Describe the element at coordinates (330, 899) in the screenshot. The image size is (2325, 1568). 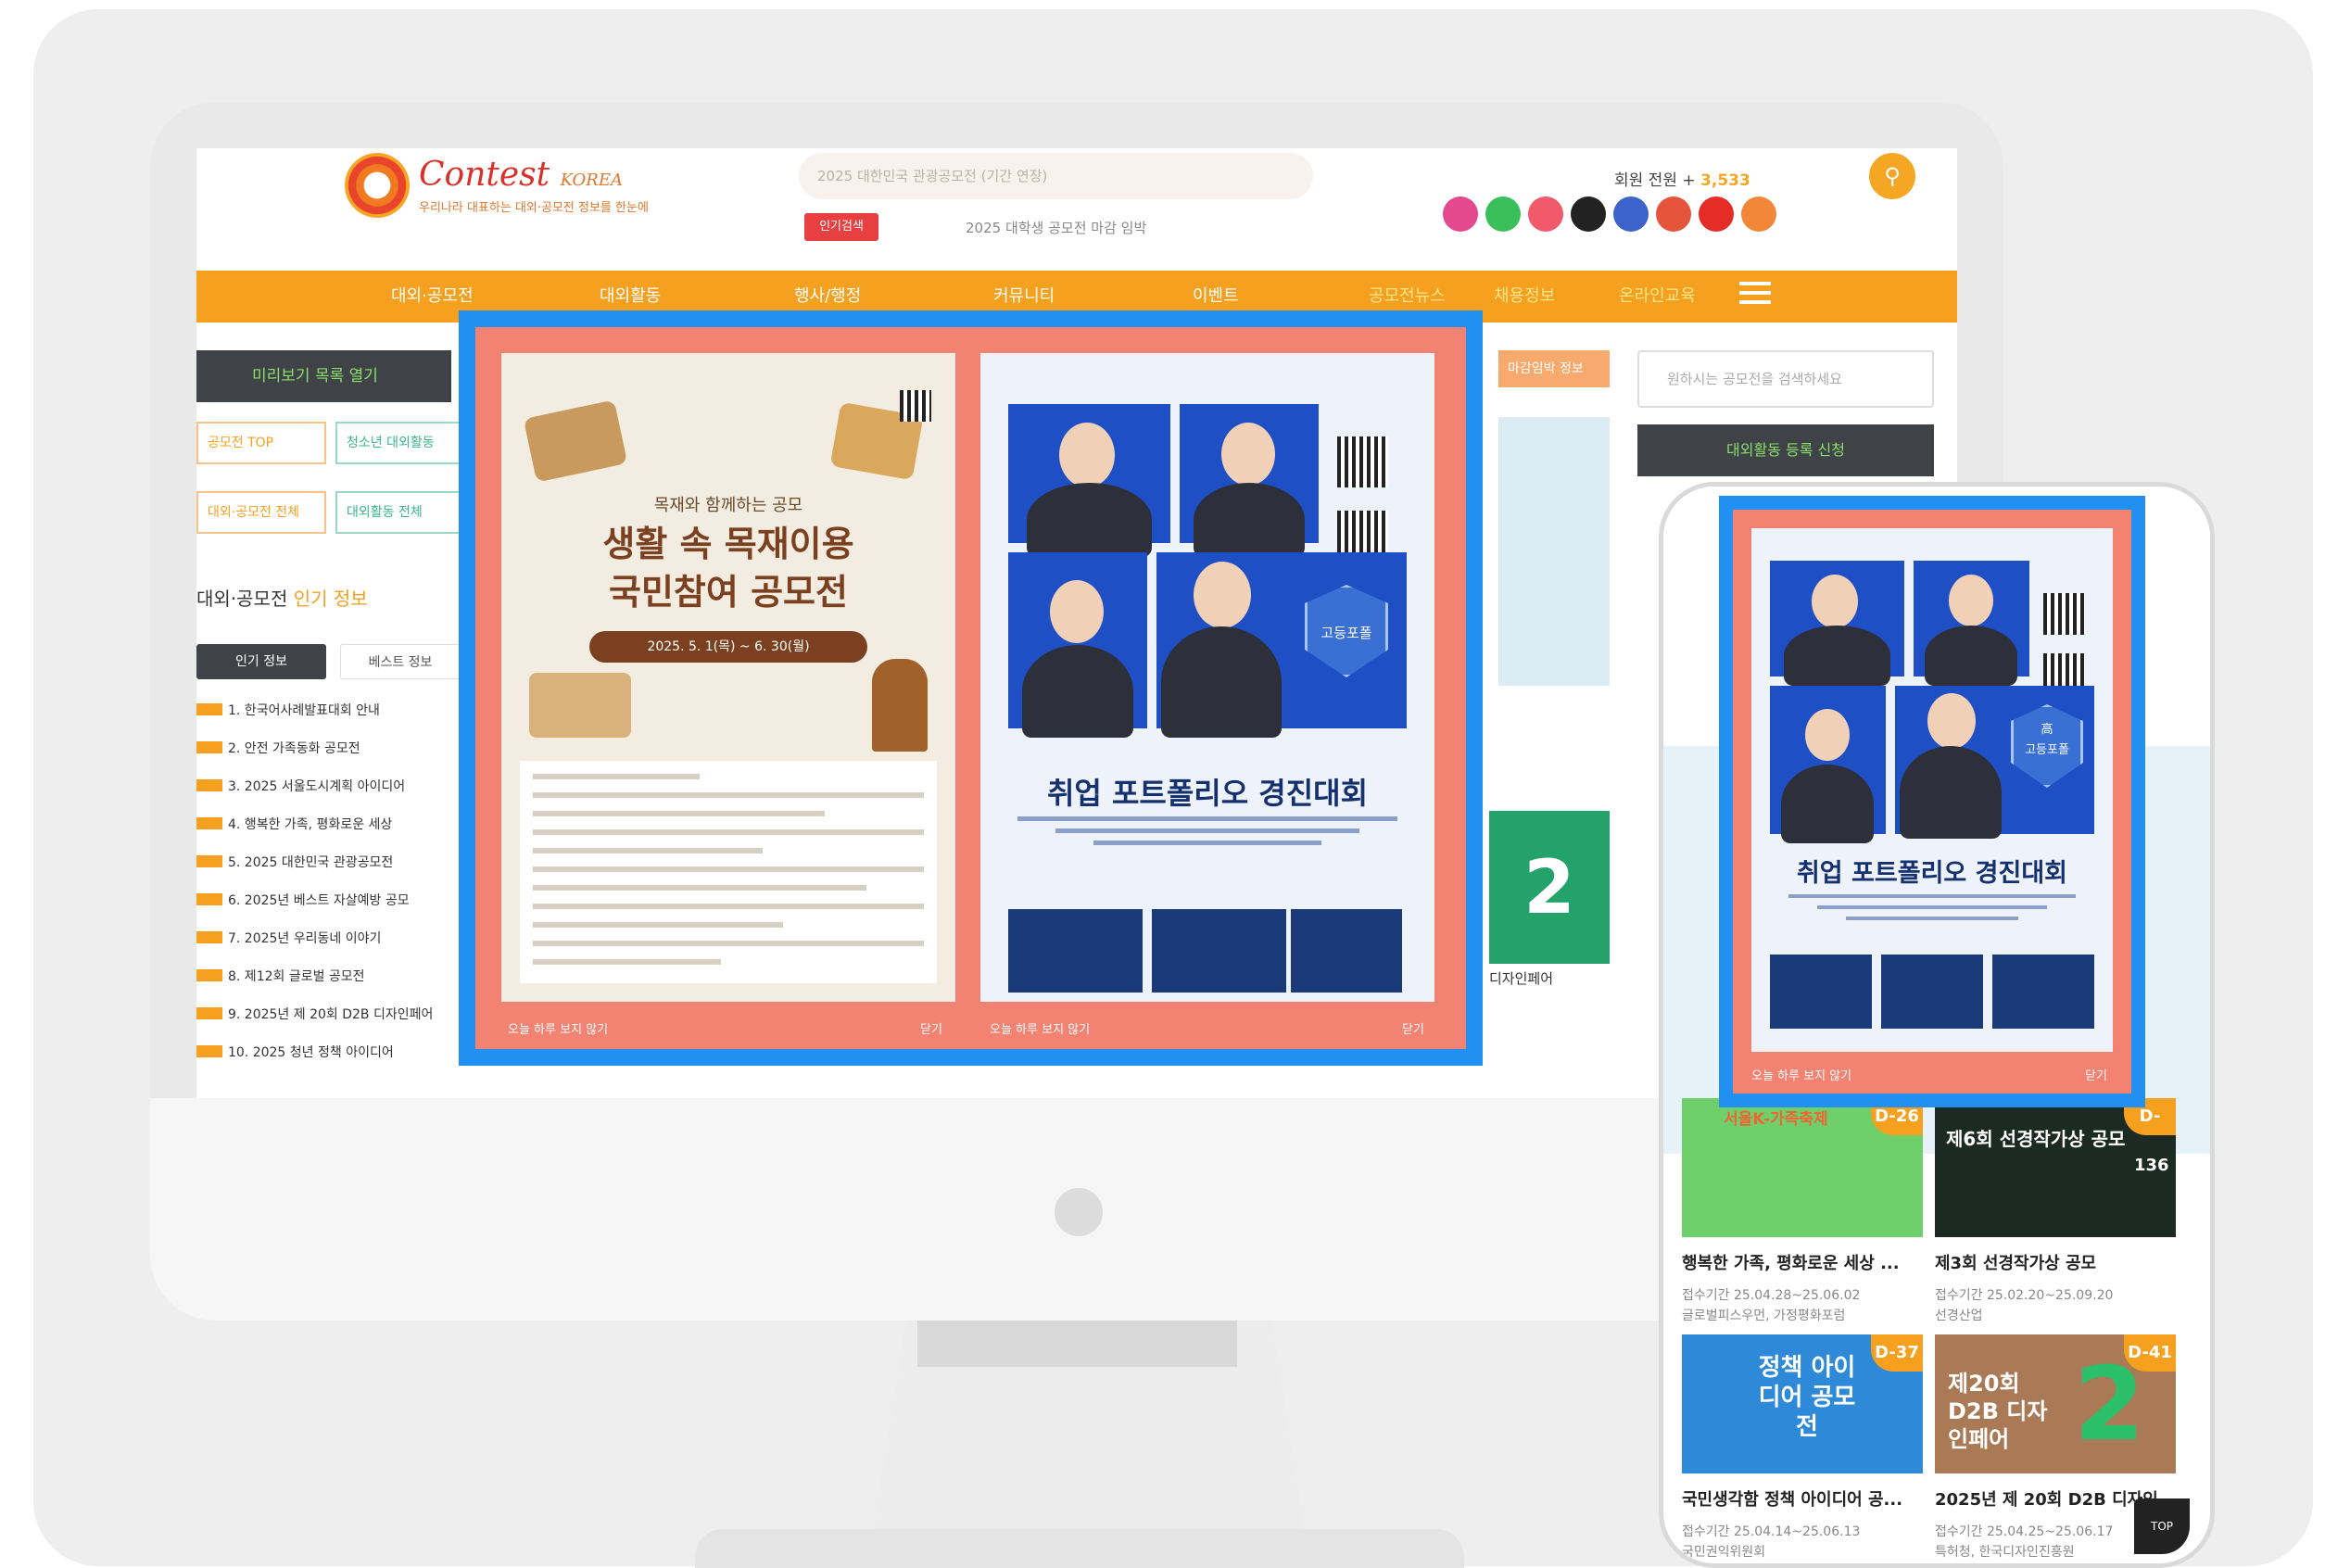
I see `list-item: 6. 2025년 베스트 자살예방 공모` at that location.